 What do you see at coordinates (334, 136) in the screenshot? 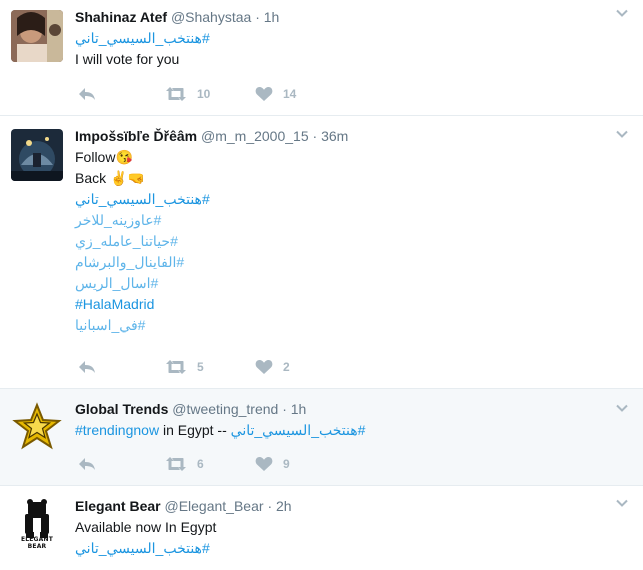
I see `timestamp: 36m` at bounding box center [334, 136].